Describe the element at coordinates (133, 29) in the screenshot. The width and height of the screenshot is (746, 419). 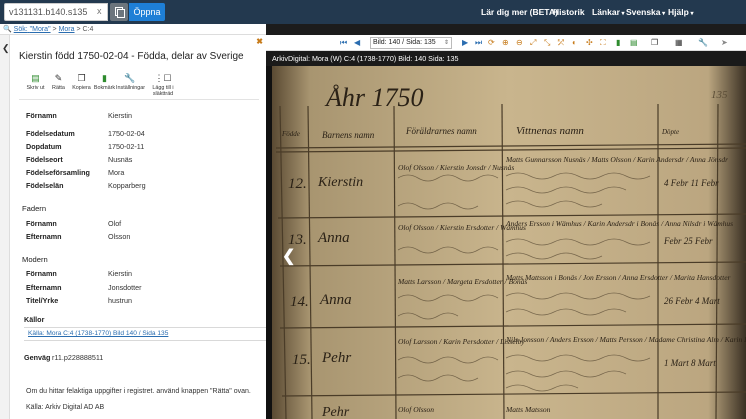
I see `breadcrumb: 🔍 Sök: "Mora" > Mora > C:4` at that location.